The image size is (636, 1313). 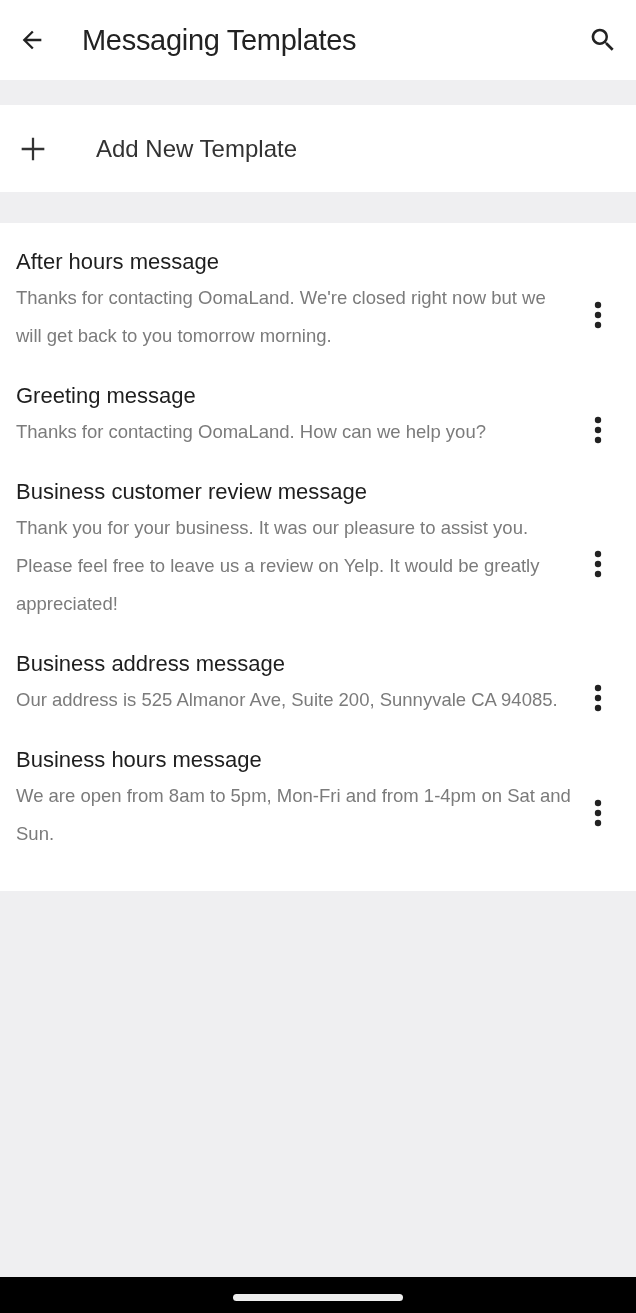 I want to click on template-title: Business hours message, so click(x=139, y=760).